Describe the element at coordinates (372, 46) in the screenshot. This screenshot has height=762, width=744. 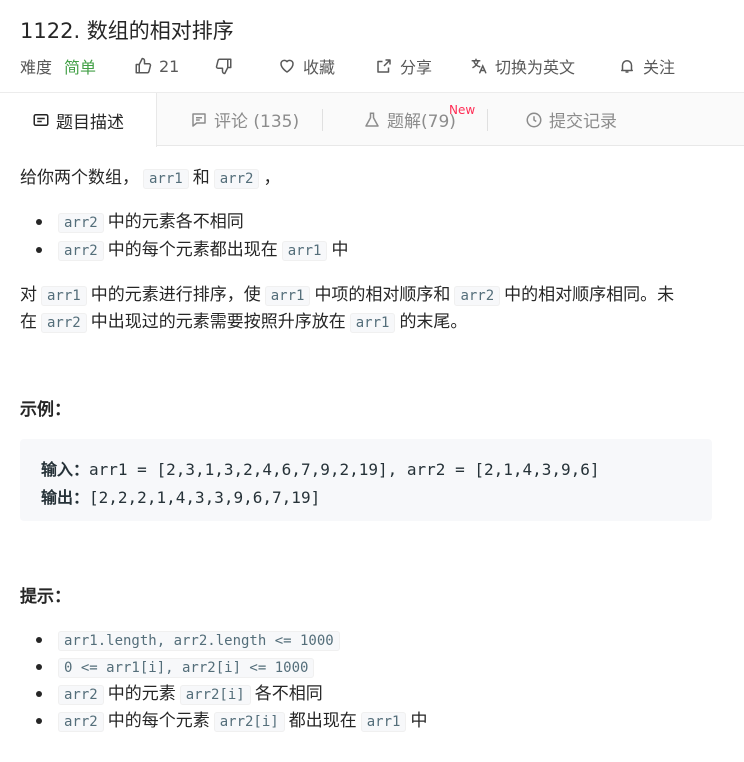
I see `problem-header: 1122. 数组的相对排序 难度 简单 21 收藏 分享 切换为英文 关注` at that location.